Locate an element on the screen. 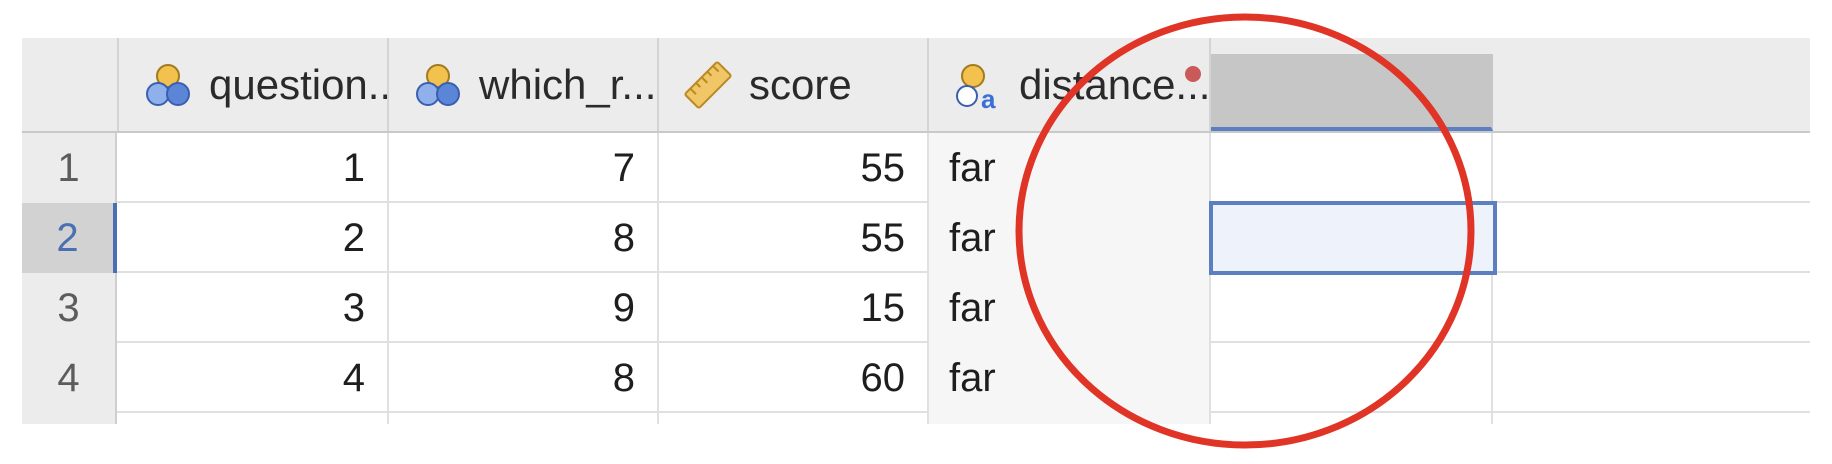 This screenshot has width=1832, height=464. table-cell: 15 is located at coordinates (794, 308).